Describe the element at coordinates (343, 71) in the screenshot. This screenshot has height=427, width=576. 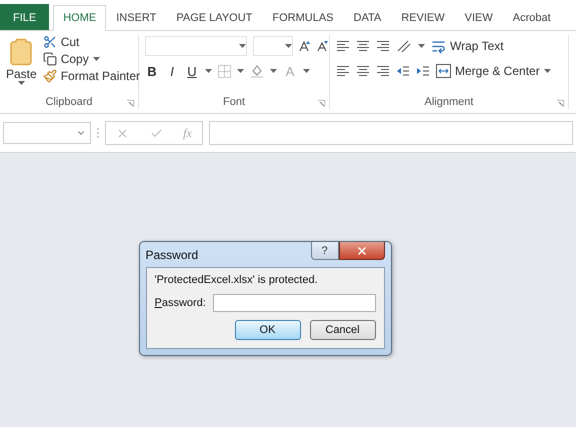
I see `align-left-icon` at that location.